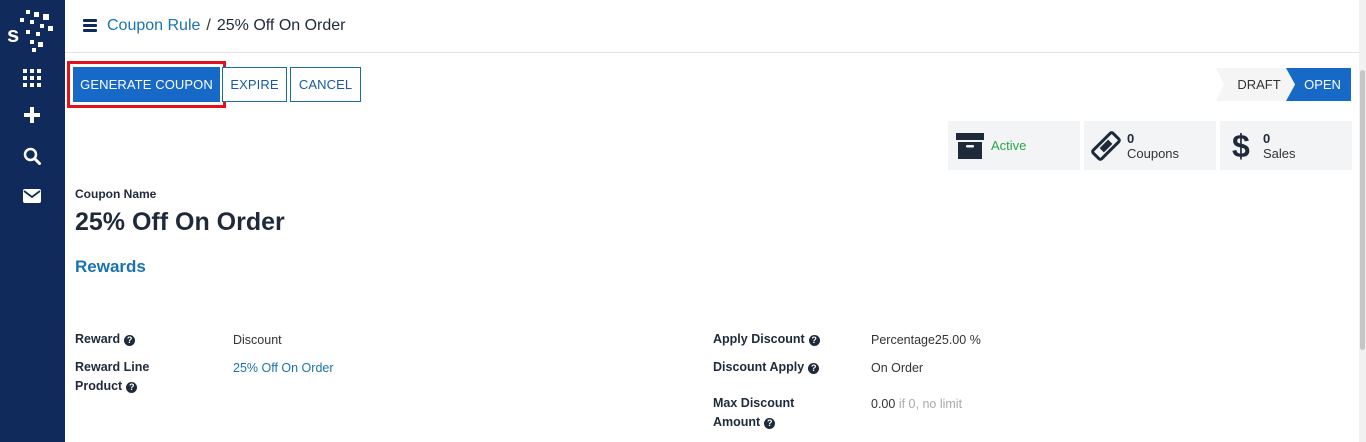  Describe the element at coordinates (32, 196) in the screenshot. I see `mail-icon` at that location.